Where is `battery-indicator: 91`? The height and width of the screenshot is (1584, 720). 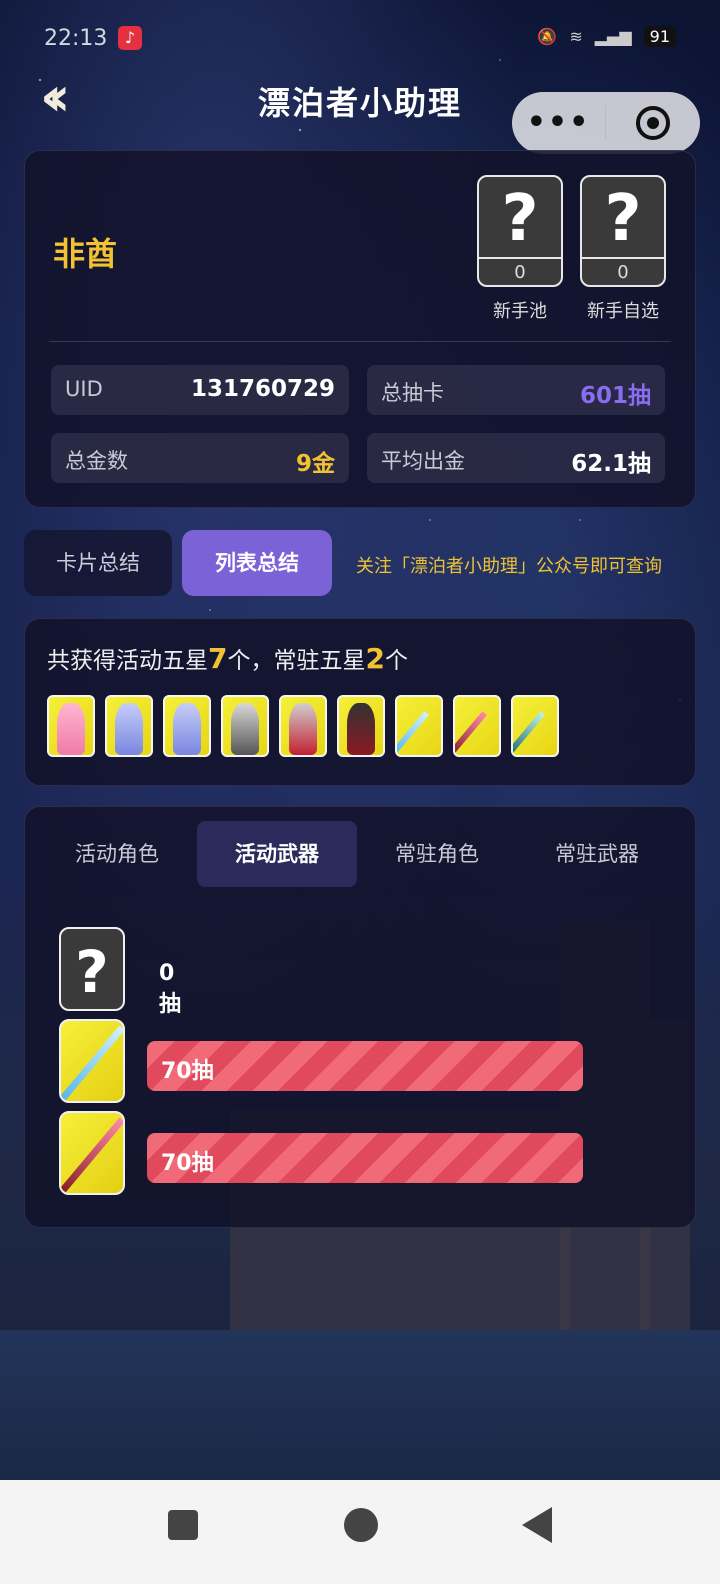 battery-indicator: 91 is located at coordinates (659, 36).